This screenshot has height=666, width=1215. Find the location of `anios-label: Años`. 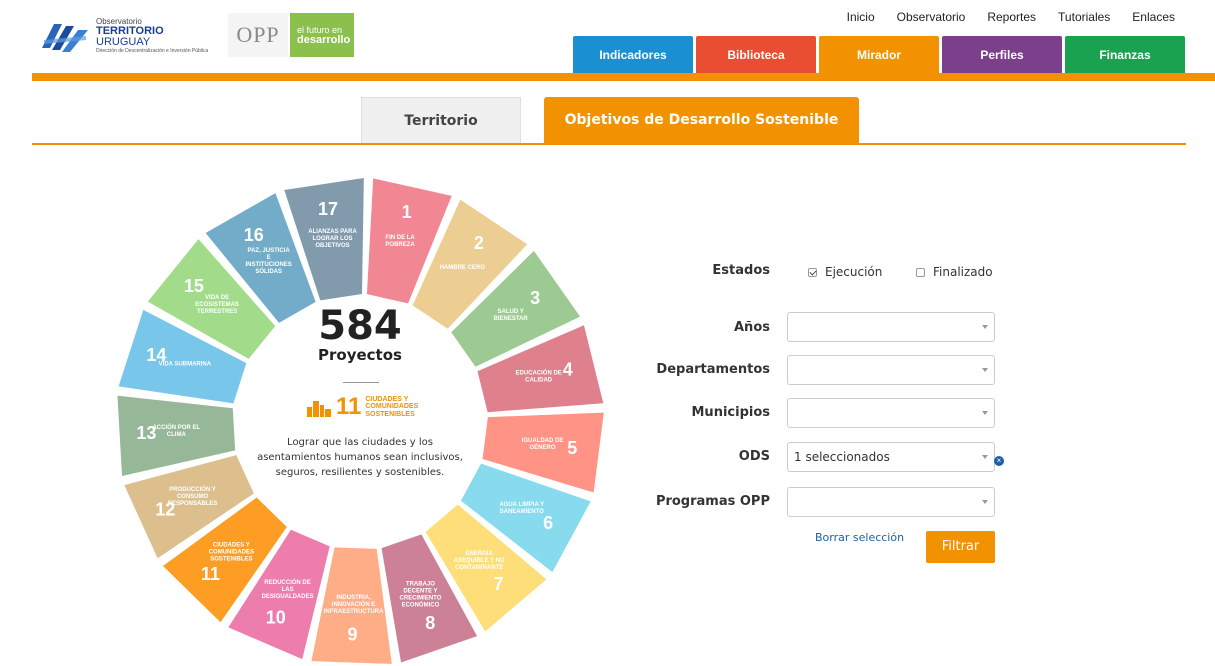

anios-label: Años is located at coordinates (752, 327).